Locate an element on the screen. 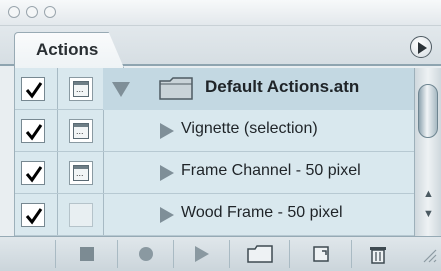  action-content: Frame Channel - 50 pixel is located at coordinates (258, 173).